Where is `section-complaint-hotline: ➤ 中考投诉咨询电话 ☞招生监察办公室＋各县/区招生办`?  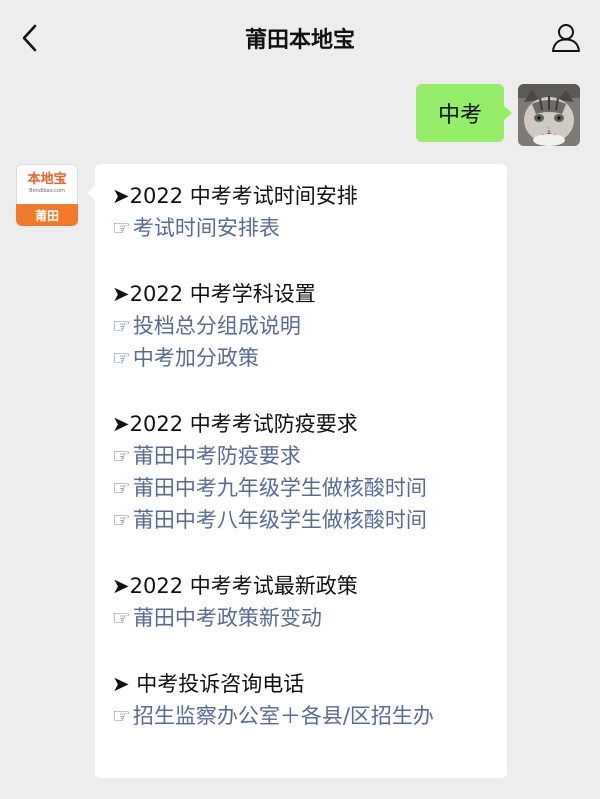 section-complaint-hotline: ➤ 中考投诉咨询电话 ☞招生监察办公室＋各县/区招生办 is located at coordinates (309, 700).